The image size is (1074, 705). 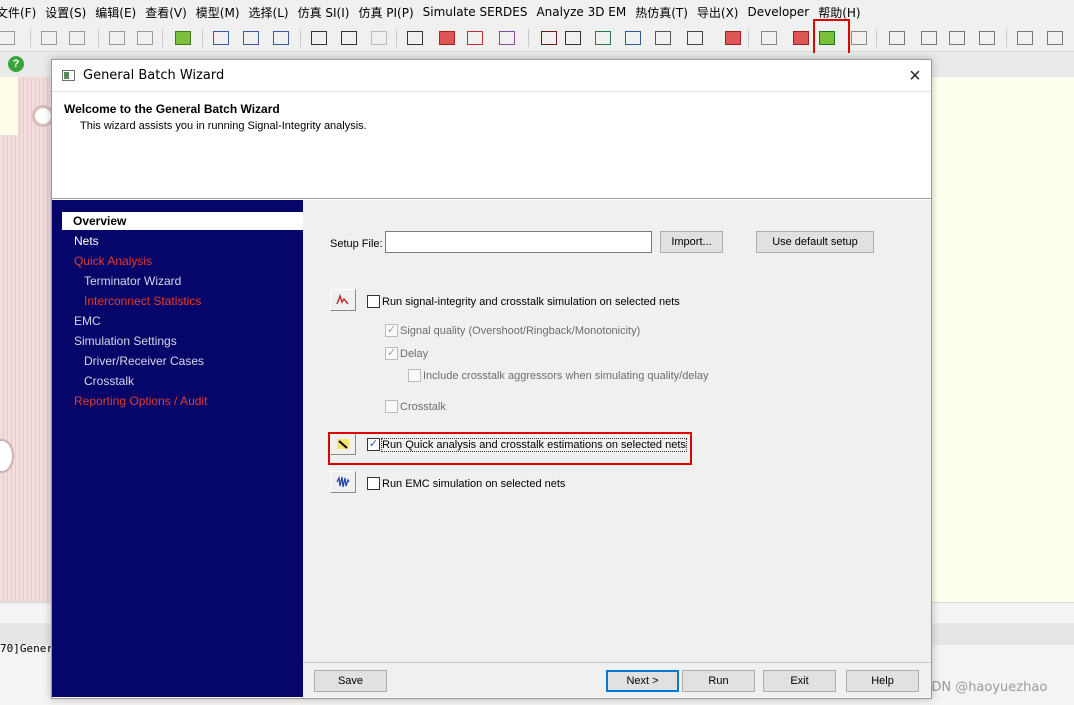 What do you see at coordinates (109, 381) in the screenshot?
I see `nav-item-crosstalk: Crosstalk` at bounding box center [109, 381].